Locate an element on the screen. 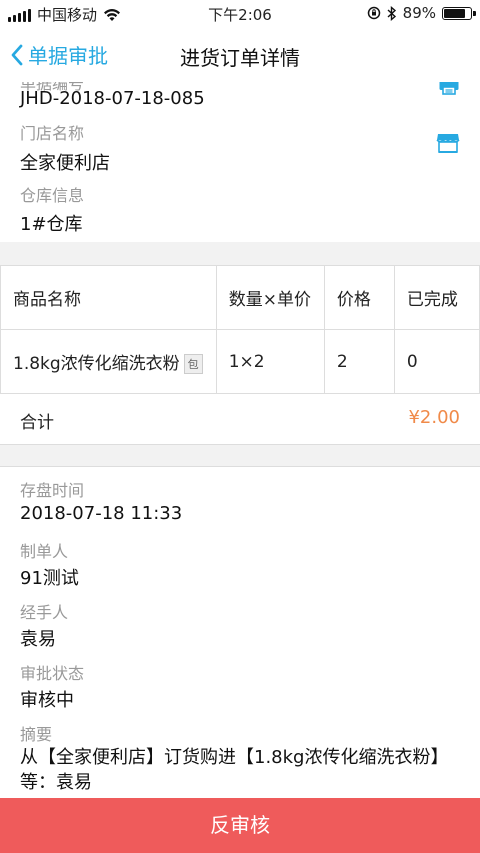  summary-value: 从【全家便利店】订货购进【1.8kg浓传化缩洗衣粉】等：袁易 is located at coordinates (234, 770).